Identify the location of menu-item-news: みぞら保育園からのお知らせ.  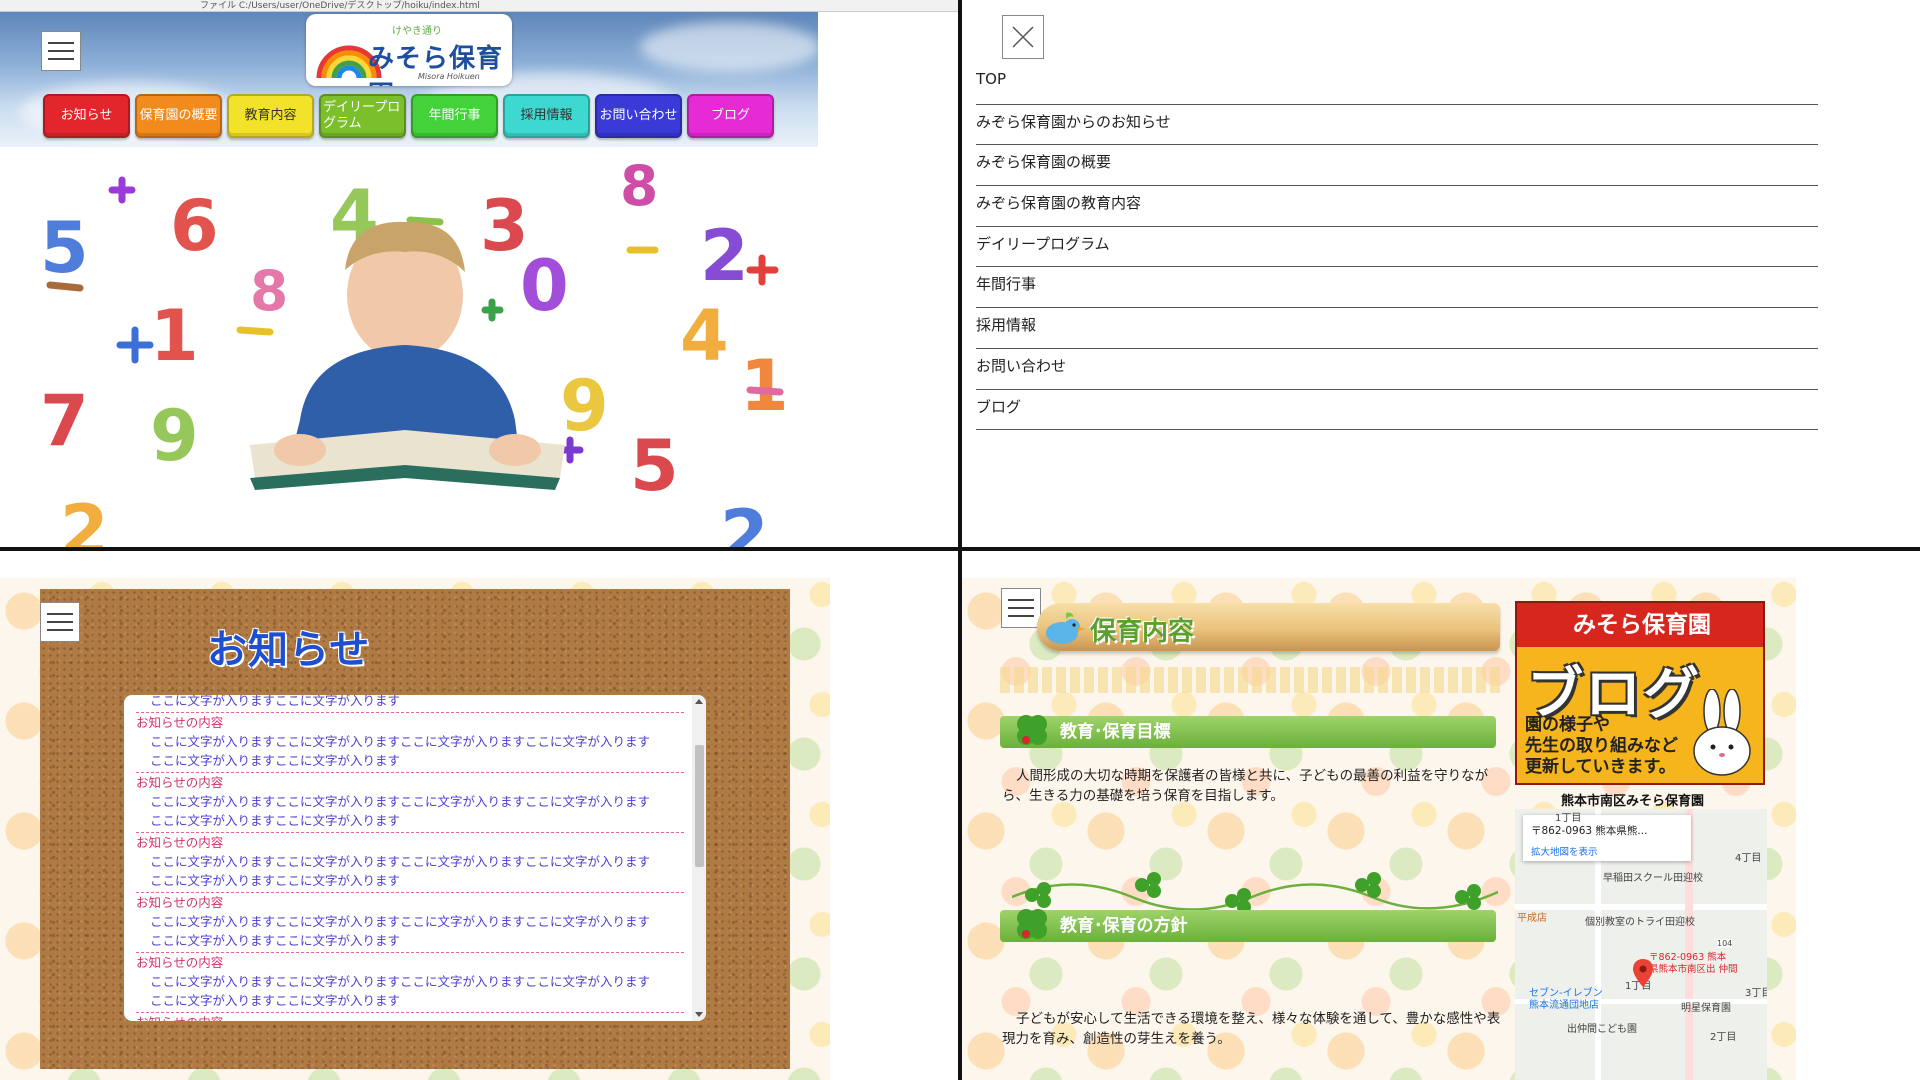
(1397, 125).